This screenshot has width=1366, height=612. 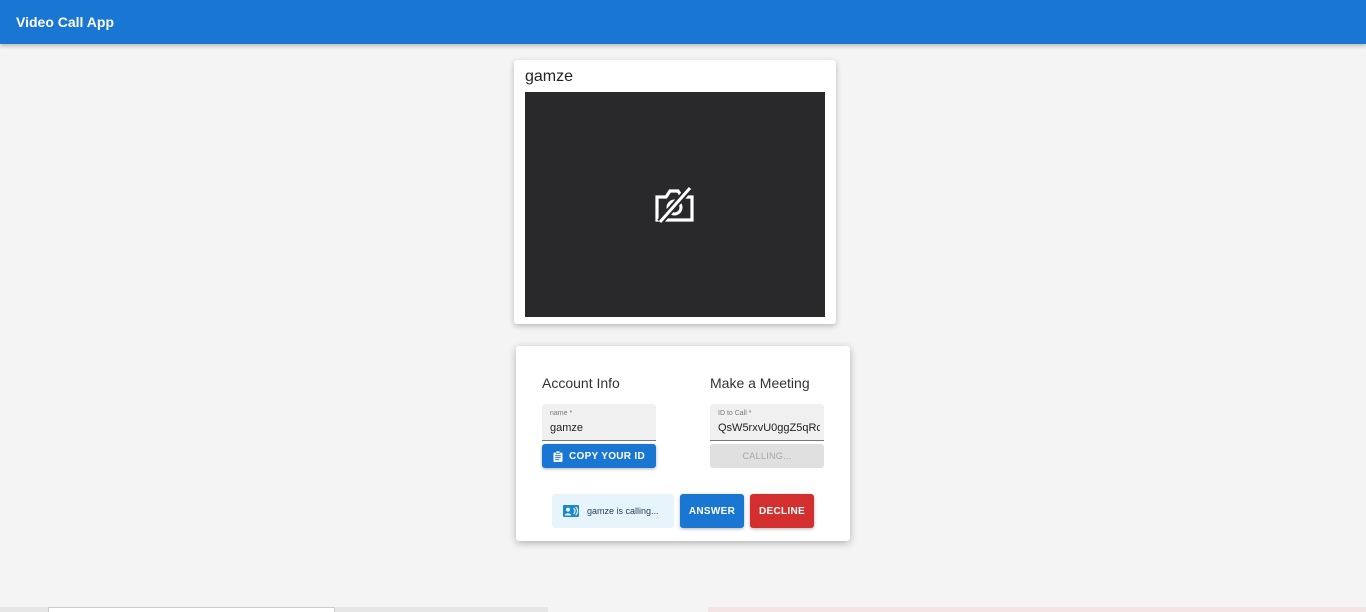 I want to click on id-to-call-field: ID to Call *, so click(x=767, y=422).